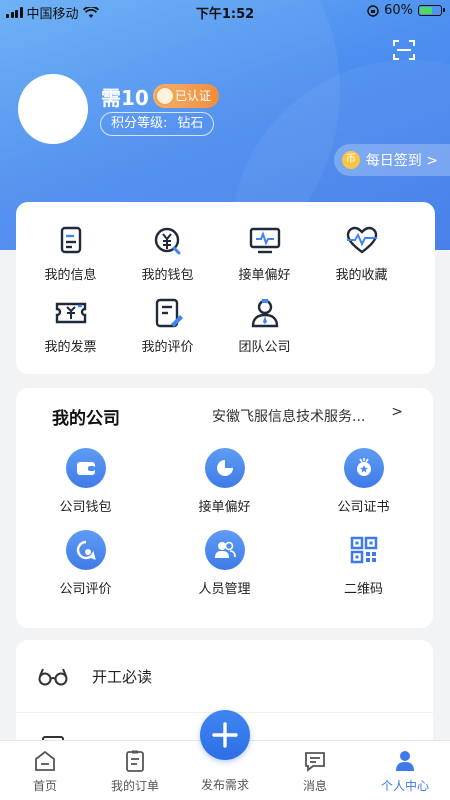  Describe the element at coordinates (125, 98) in the screenshot. I see `username: 需10` at that location.